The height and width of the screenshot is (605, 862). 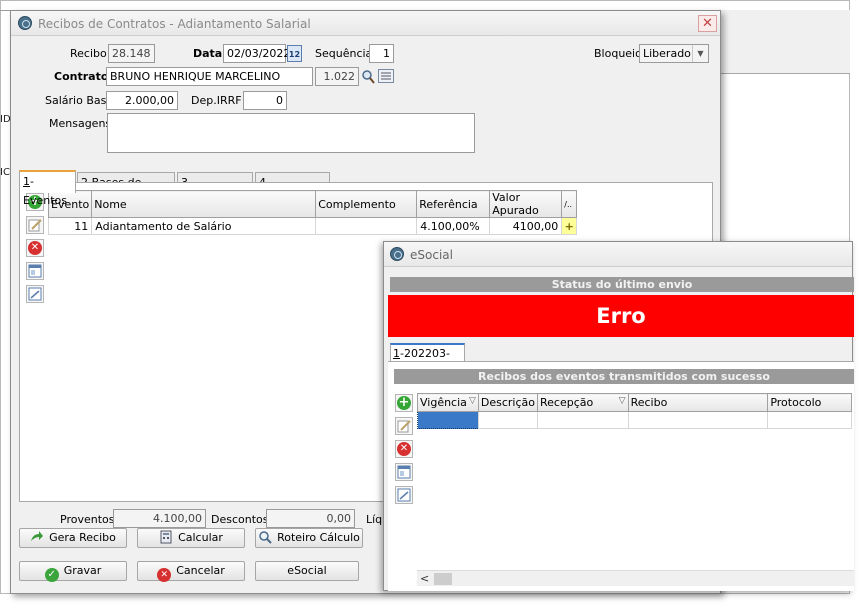 I want to click on col-protocolo: Protocolo, so click(x=809, y=402).